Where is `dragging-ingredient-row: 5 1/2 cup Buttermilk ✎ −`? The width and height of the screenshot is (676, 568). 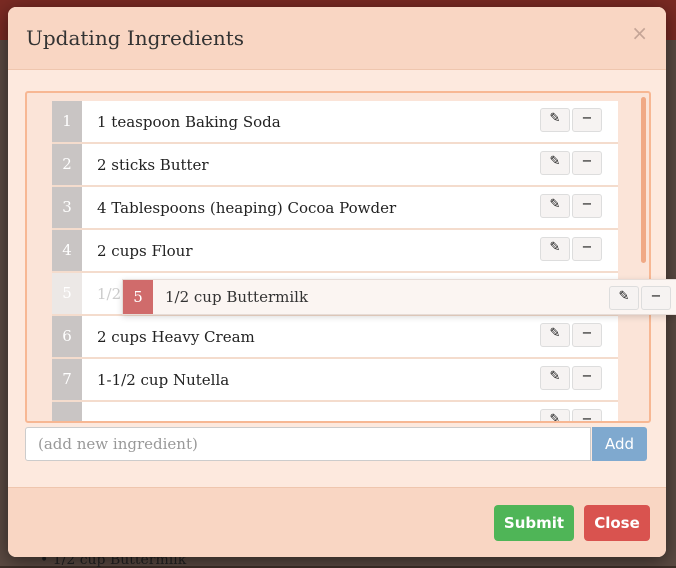
dragging-ingredient-row: 5 1/2 cup Buttermilk ✎ − is located at coordinates (399, 297).